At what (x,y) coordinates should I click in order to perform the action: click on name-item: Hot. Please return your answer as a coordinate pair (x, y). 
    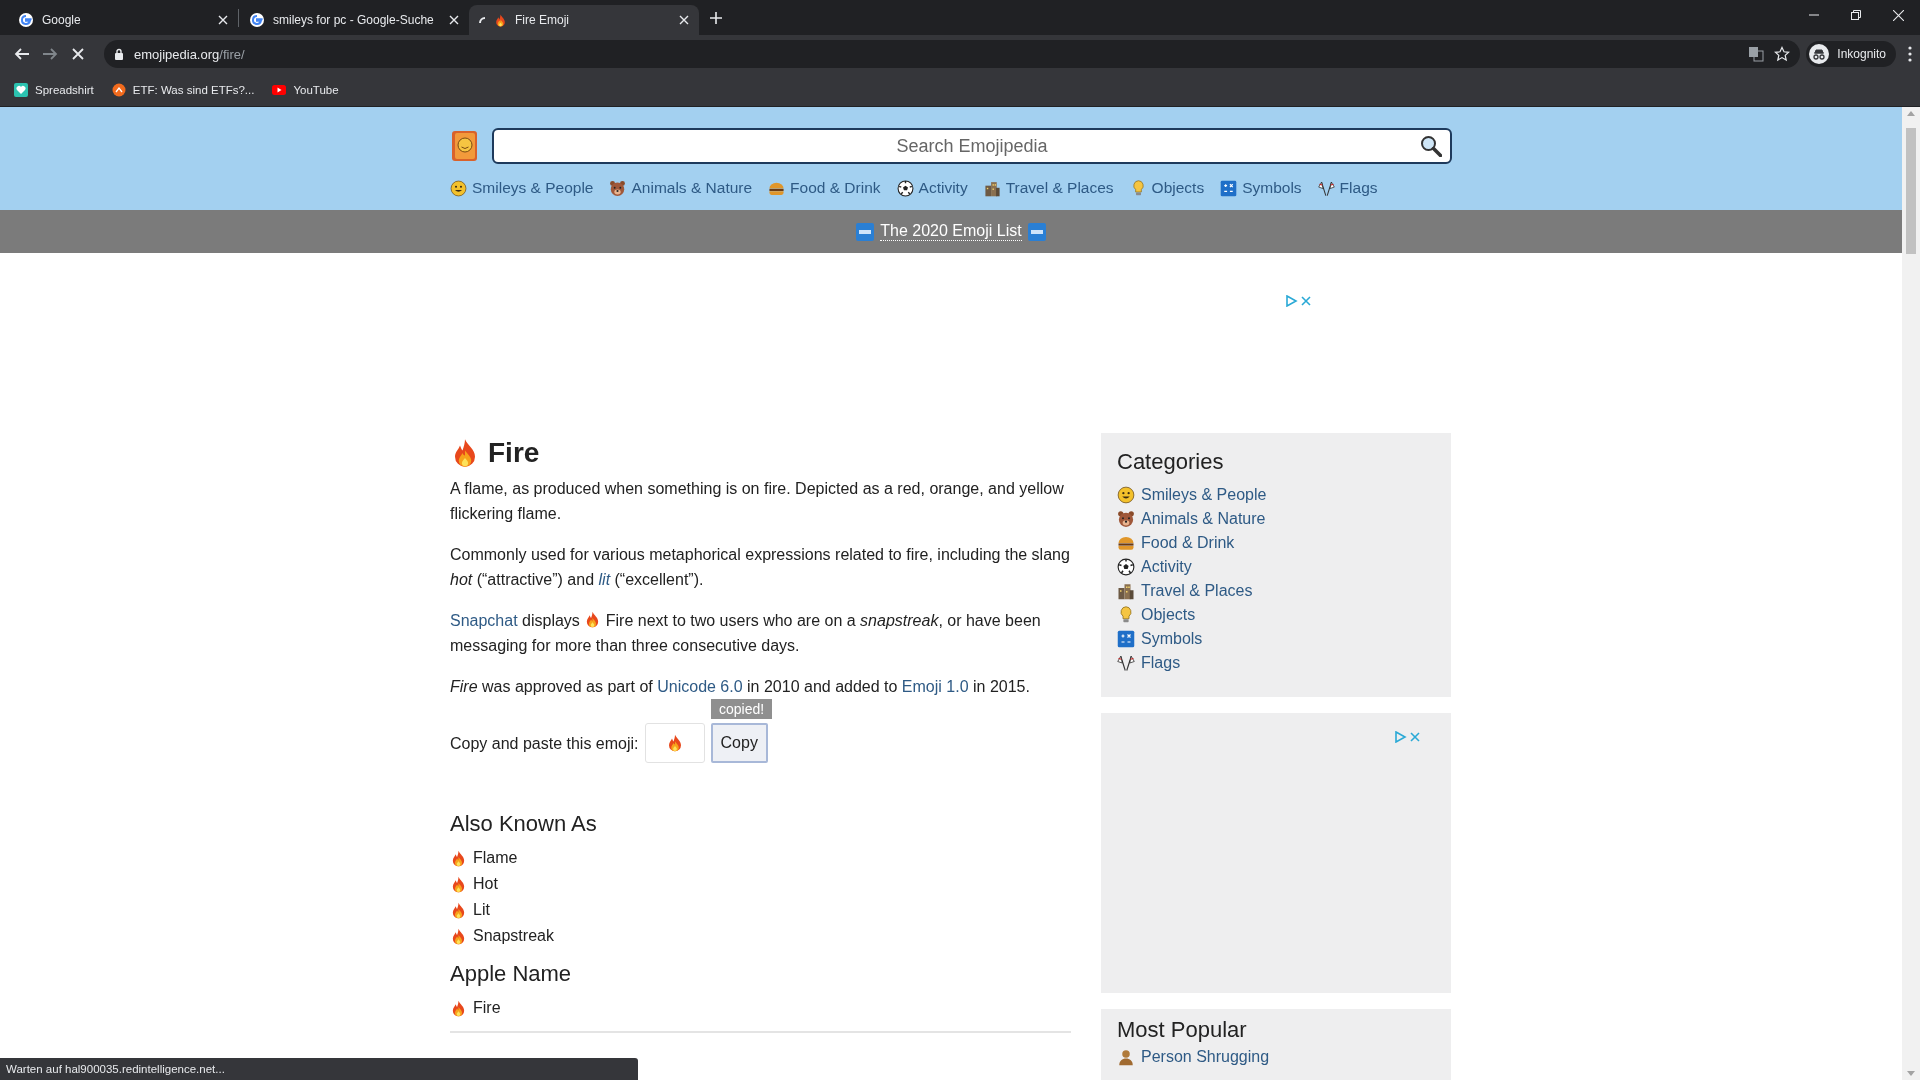
    Looking at the image, I should click on (485, 884).